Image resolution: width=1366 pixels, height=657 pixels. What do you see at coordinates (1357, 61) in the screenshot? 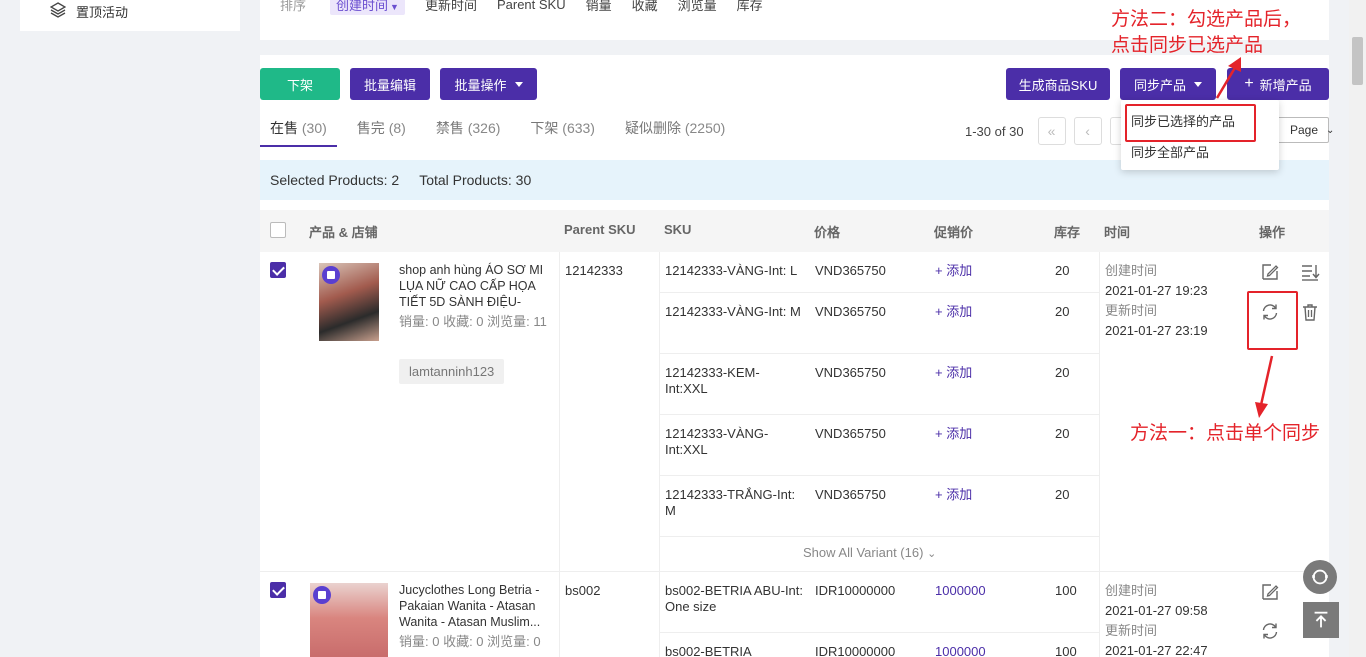
I see `scrollbar-thumb` at bounding box center [1357, 61].